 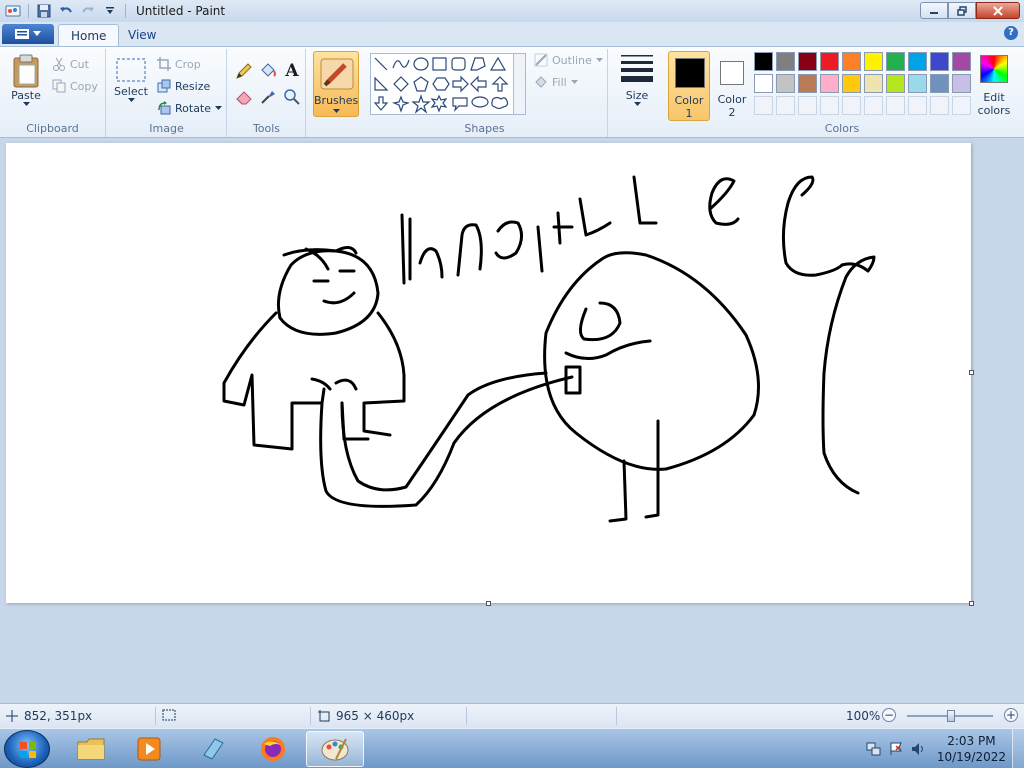 What do you see at coordinates (190, 108) in the screenshot?
I see `rotate-button: Rotate` at bounding box center [190, 108].